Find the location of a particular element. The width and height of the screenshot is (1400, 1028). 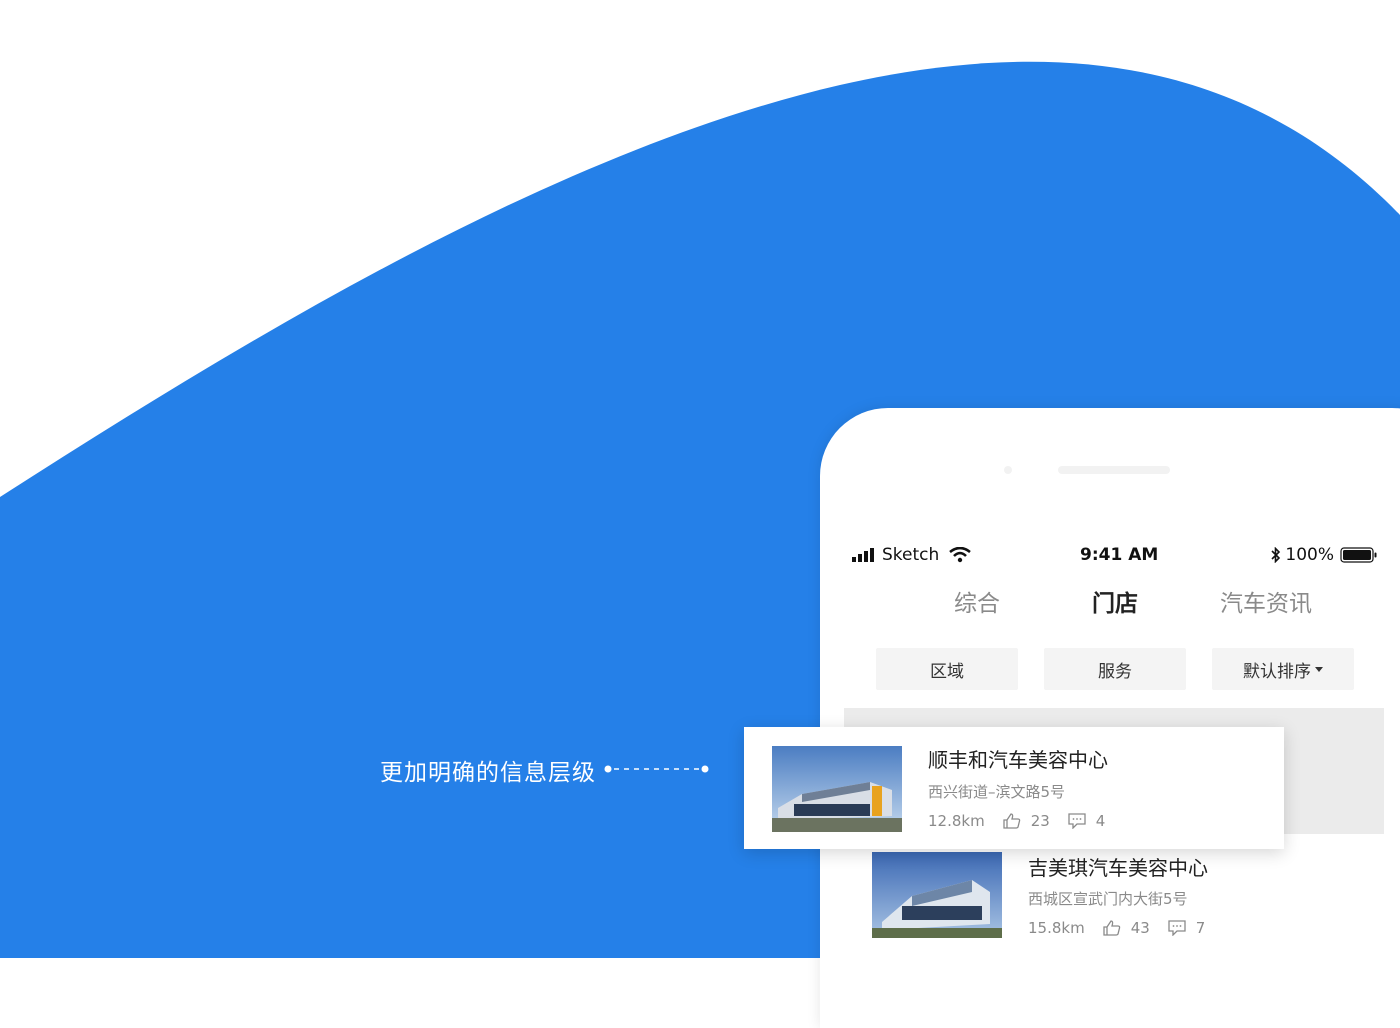

filter-service-button: 服务 is located at coordinates (1115, 669).